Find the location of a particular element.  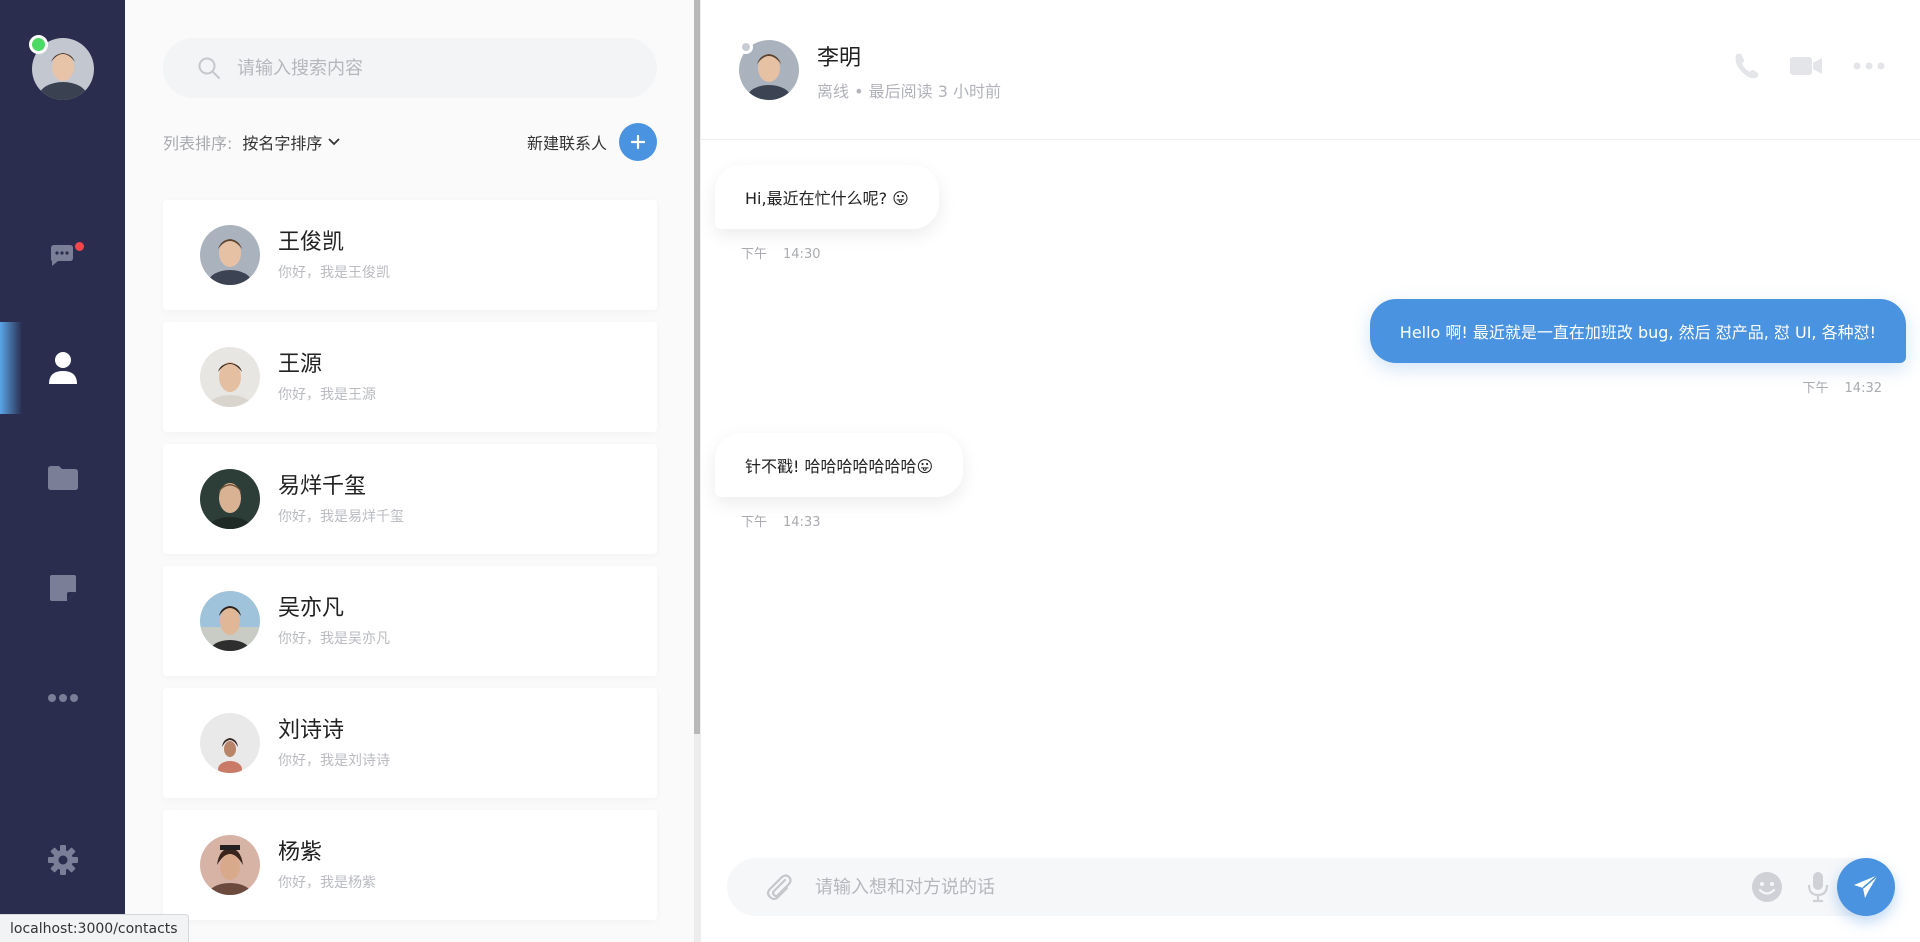

my-avatar is located at coordinates (61, 67).